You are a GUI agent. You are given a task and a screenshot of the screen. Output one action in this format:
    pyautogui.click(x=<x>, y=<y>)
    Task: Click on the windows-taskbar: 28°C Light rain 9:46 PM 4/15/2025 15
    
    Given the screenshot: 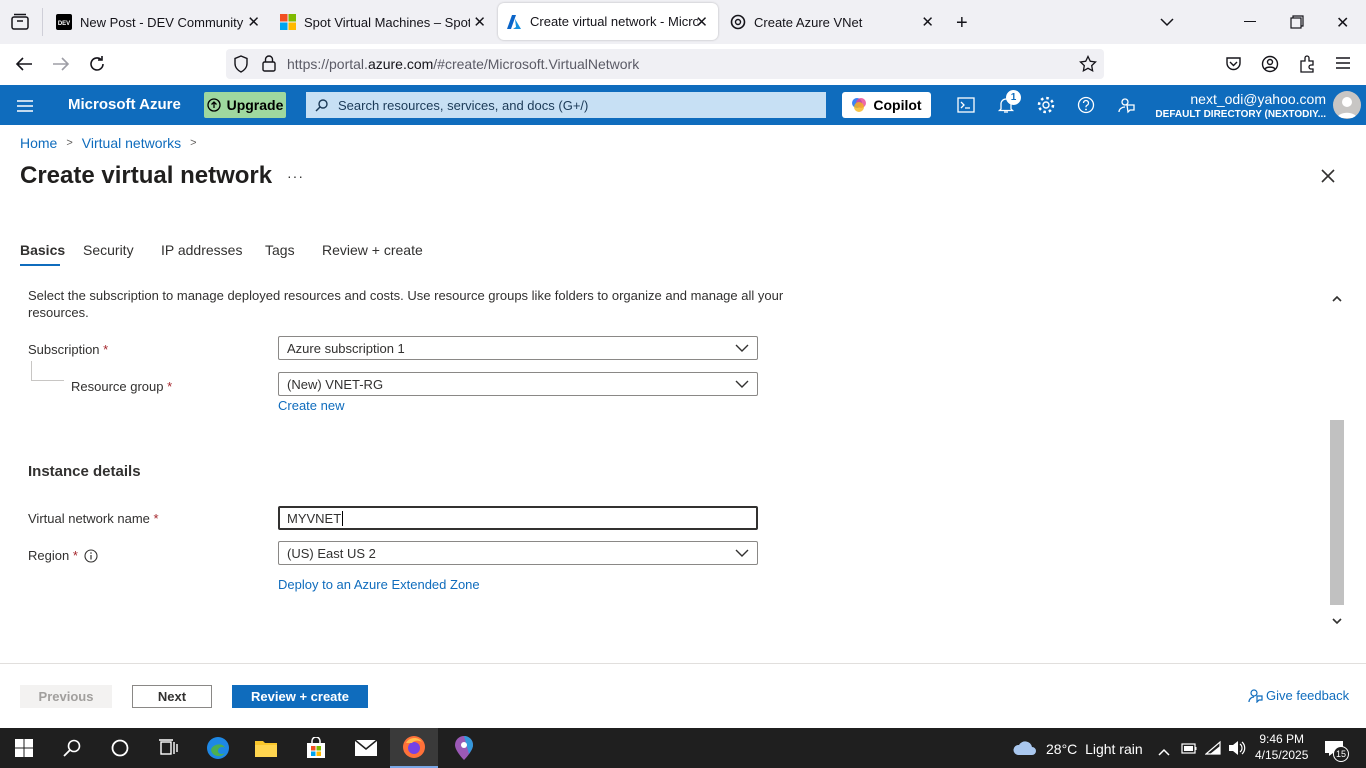 What is the action you would take?
    pyautogui.click(x=683, y=748)
    